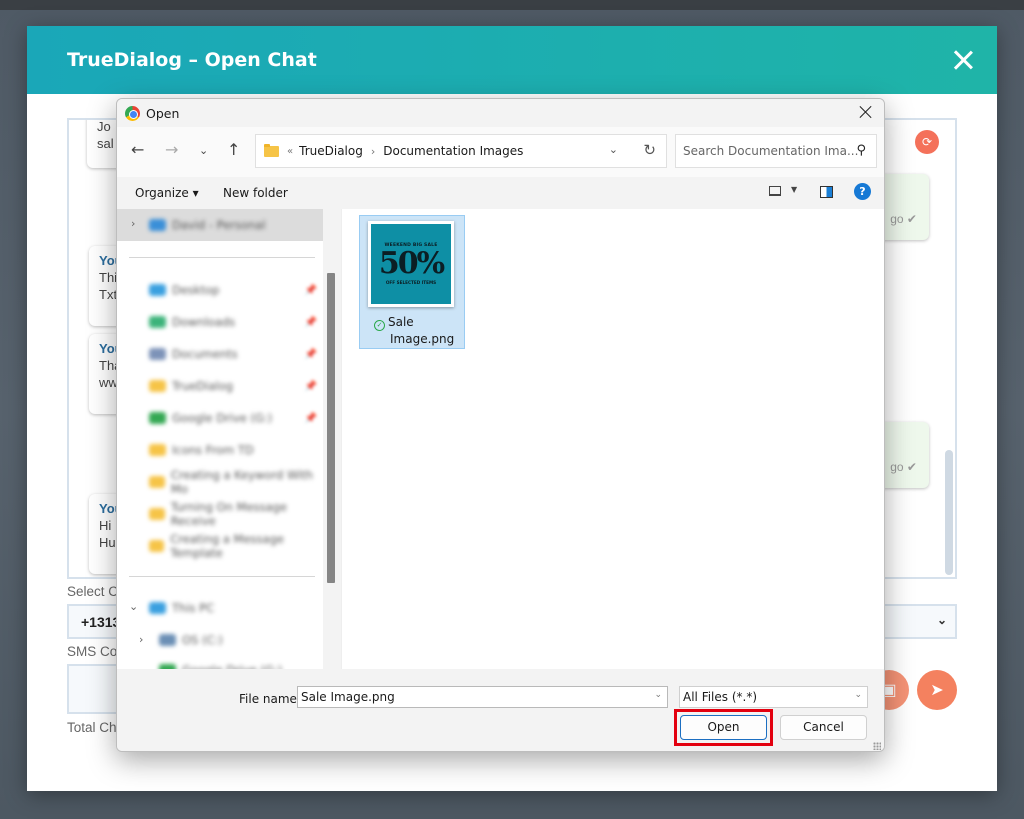 This screenshot has height=819, width=1024. I want to click on sidebar-item-quick-access: Creating a Message Template, so click(220, 546).